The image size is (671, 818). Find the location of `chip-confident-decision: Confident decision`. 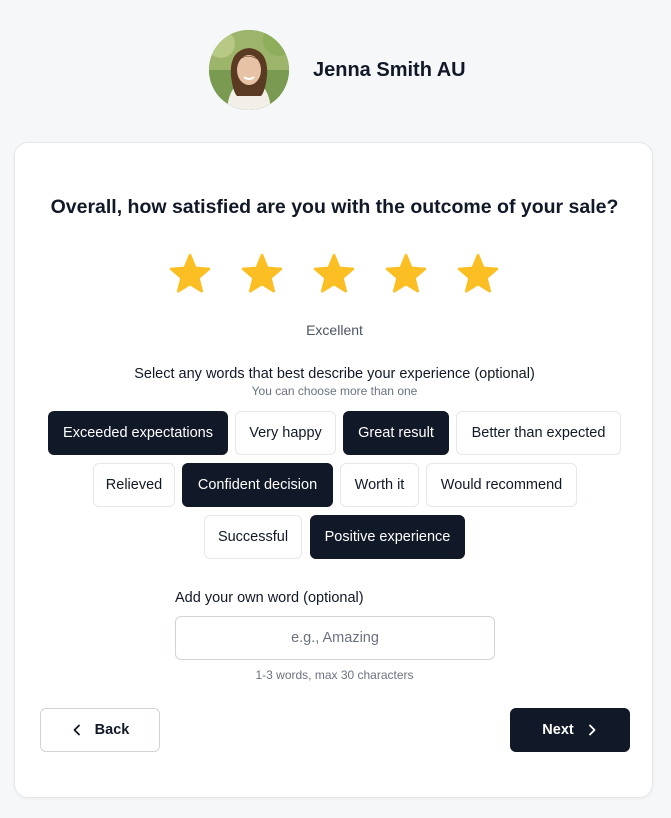

chip-confident-decision: Confident decision is located at coordinates (257, 485).